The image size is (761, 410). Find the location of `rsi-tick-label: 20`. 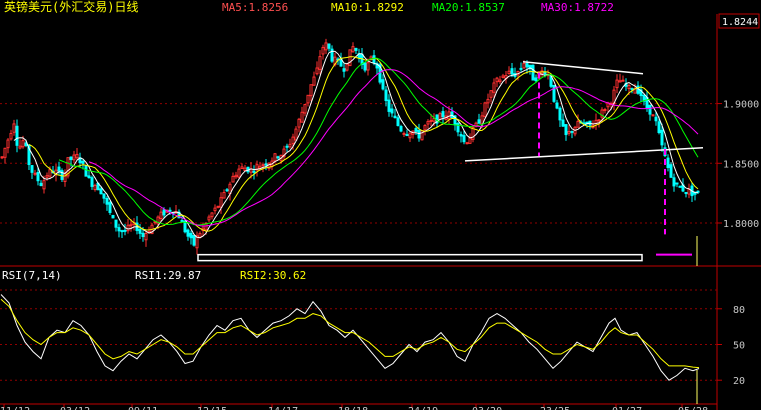

rsi-tick-label: 20 is located at coordinates (739, 381).